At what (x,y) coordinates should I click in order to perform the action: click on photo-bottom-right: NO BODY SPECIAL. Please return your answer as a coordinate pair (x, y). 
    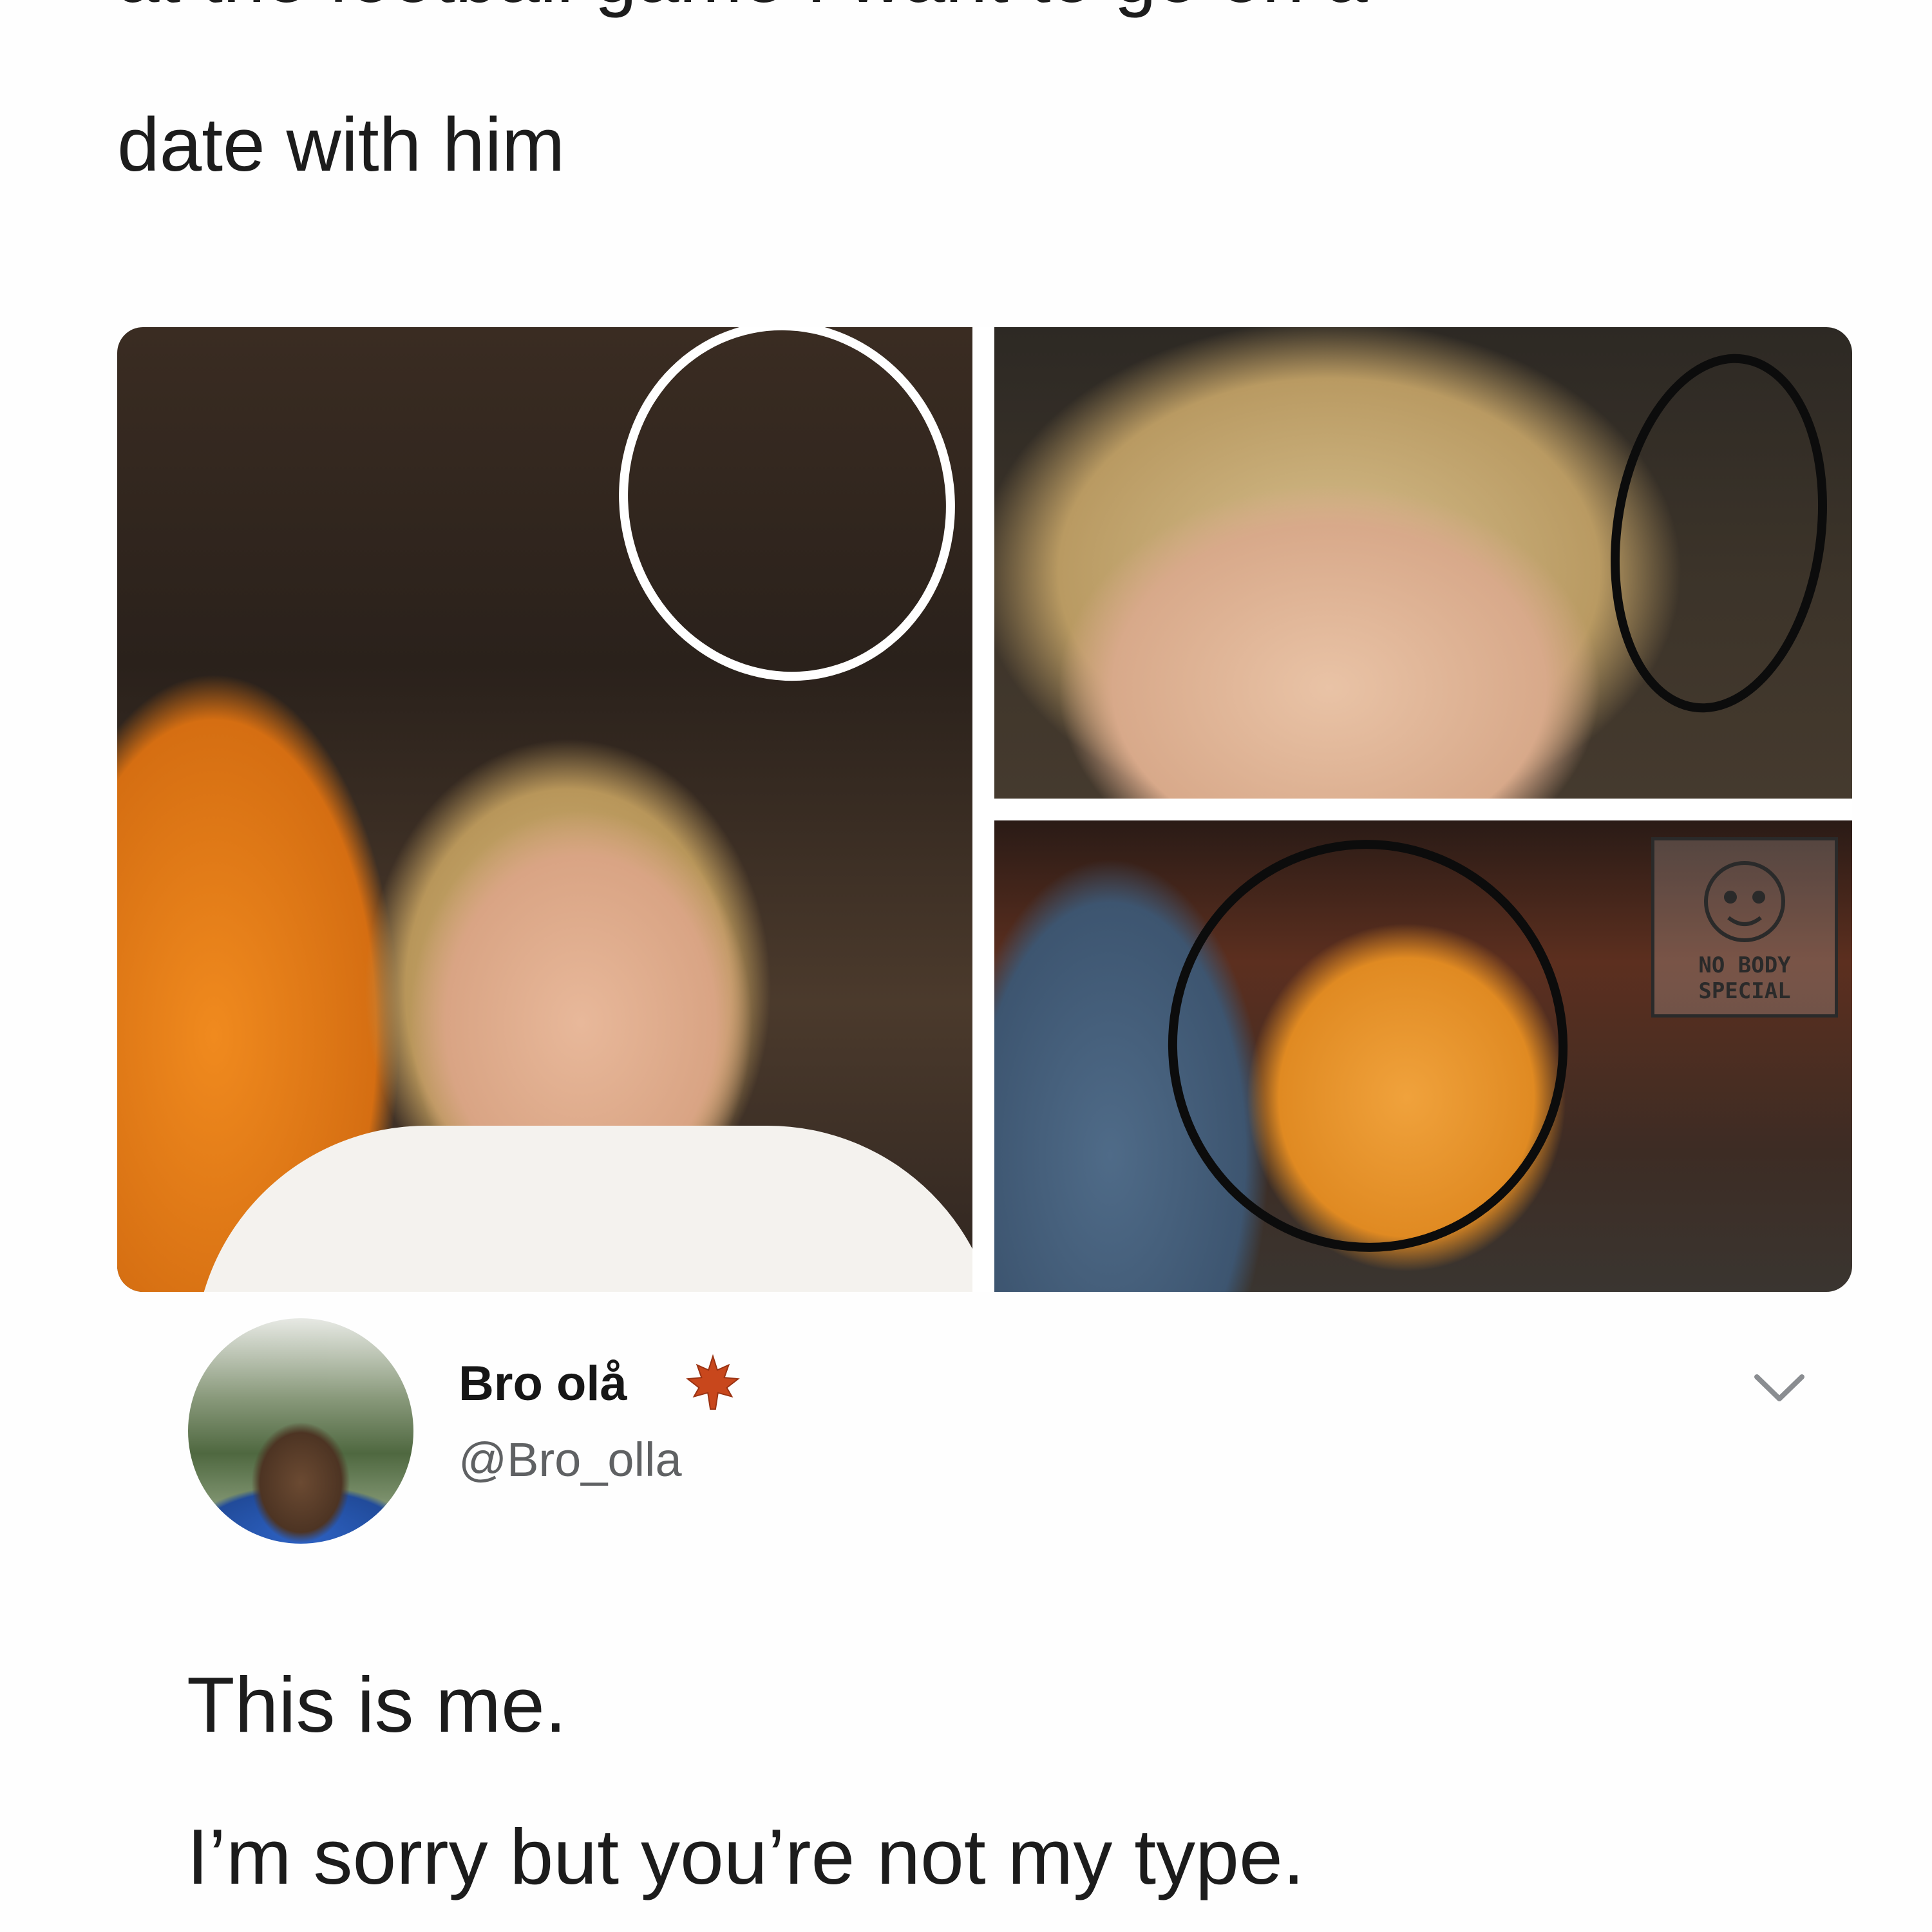
    Looking at the image, I should click on (1423, 1056).